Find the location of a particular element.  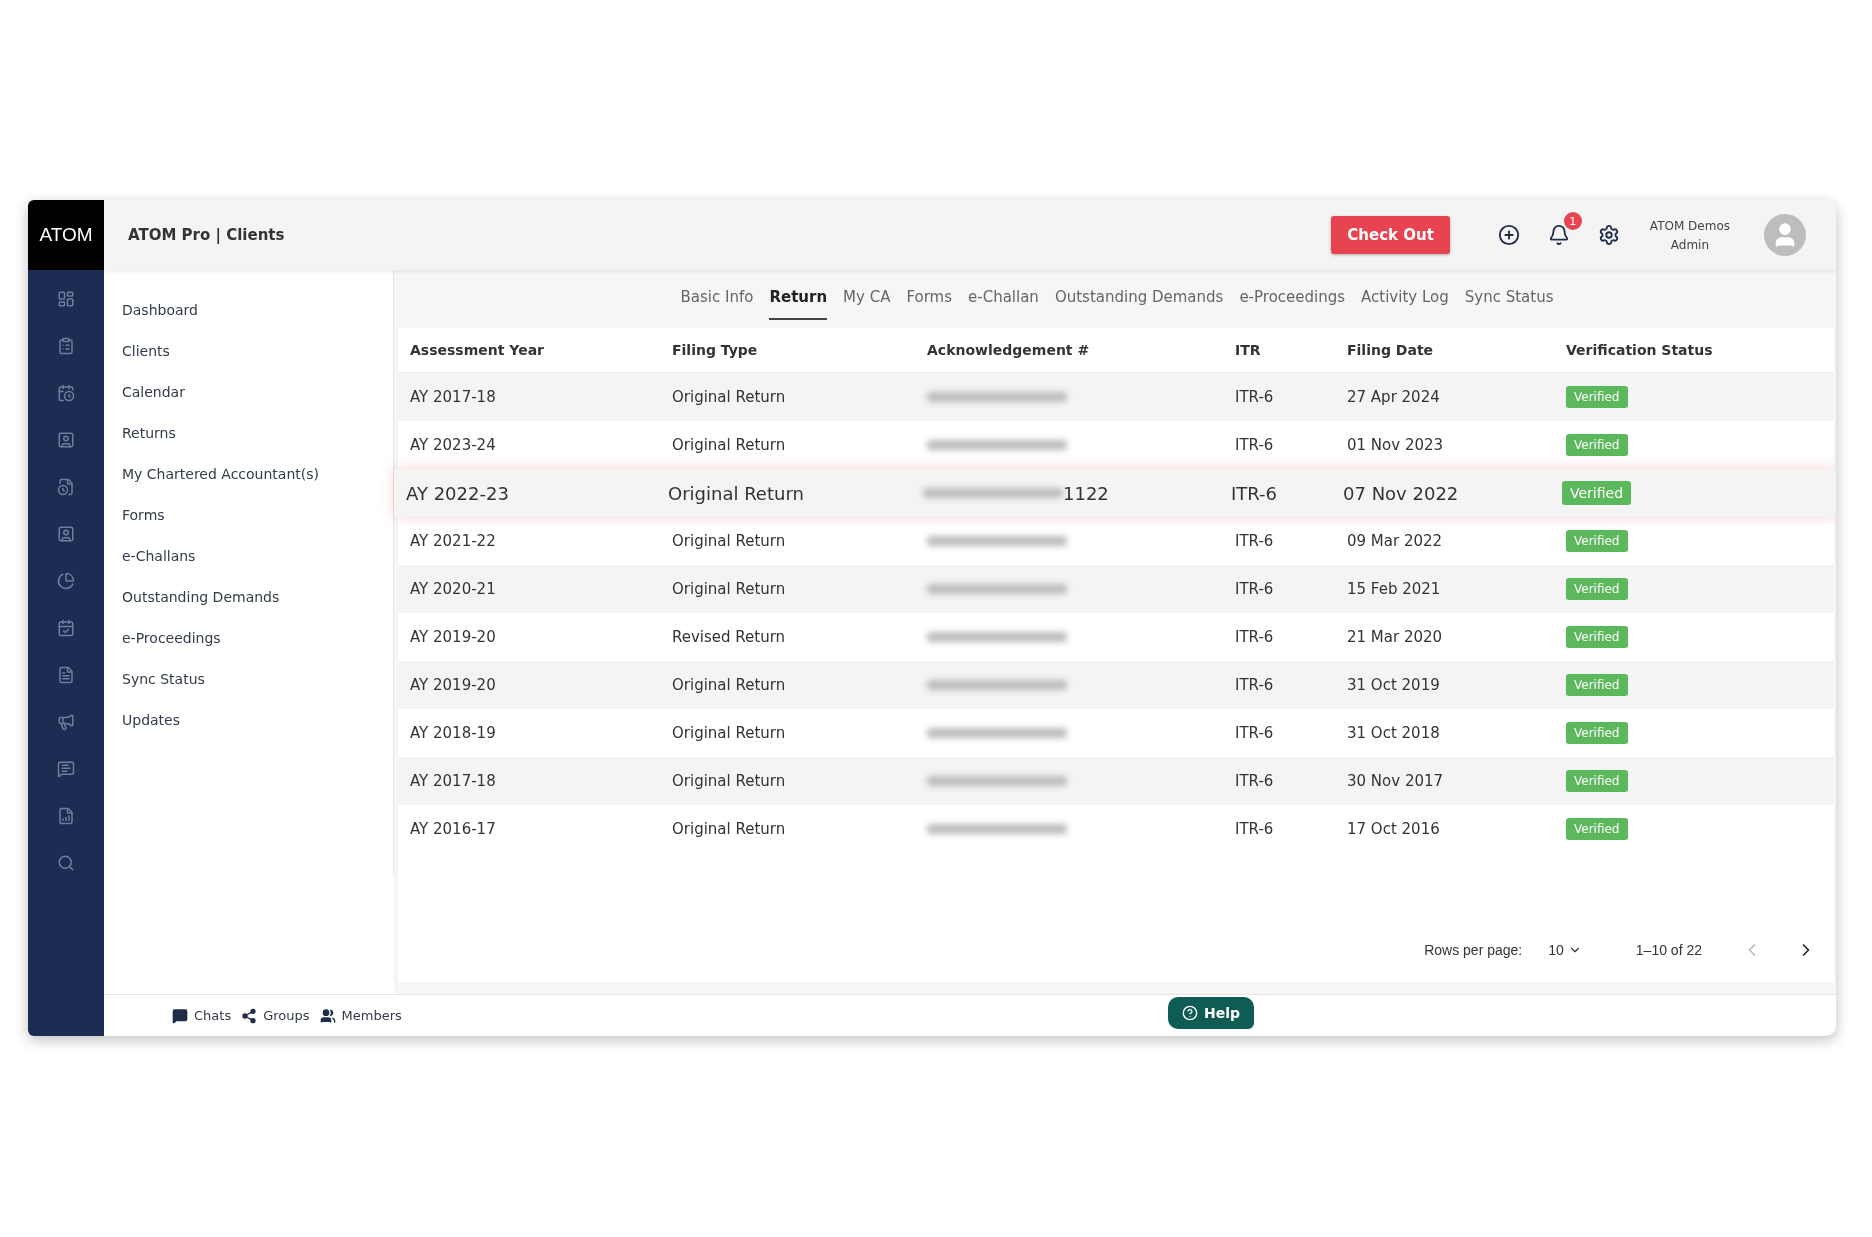

table-cell: 1122 is located at coordinates (1086, 493).